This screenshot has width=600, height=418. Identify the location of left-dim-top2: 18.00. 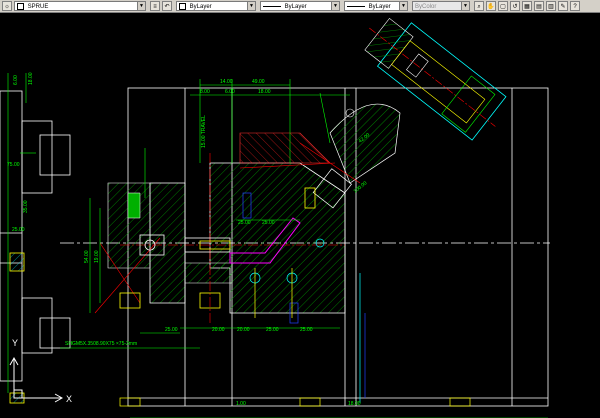
(31, 78).